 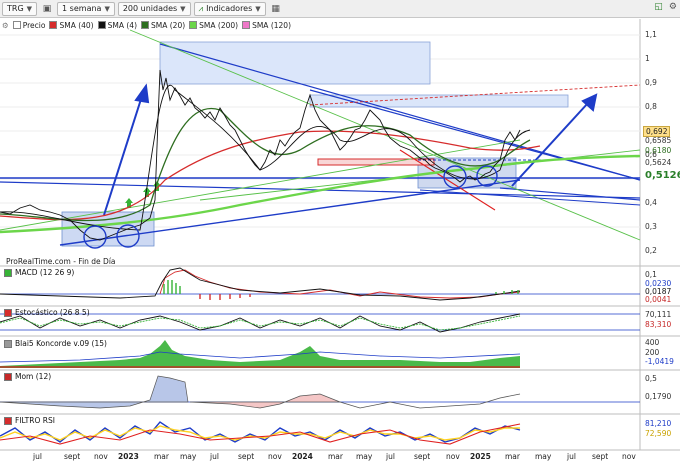 I want to click on stoch-badge: 83,310, so click(x=658, y=324).